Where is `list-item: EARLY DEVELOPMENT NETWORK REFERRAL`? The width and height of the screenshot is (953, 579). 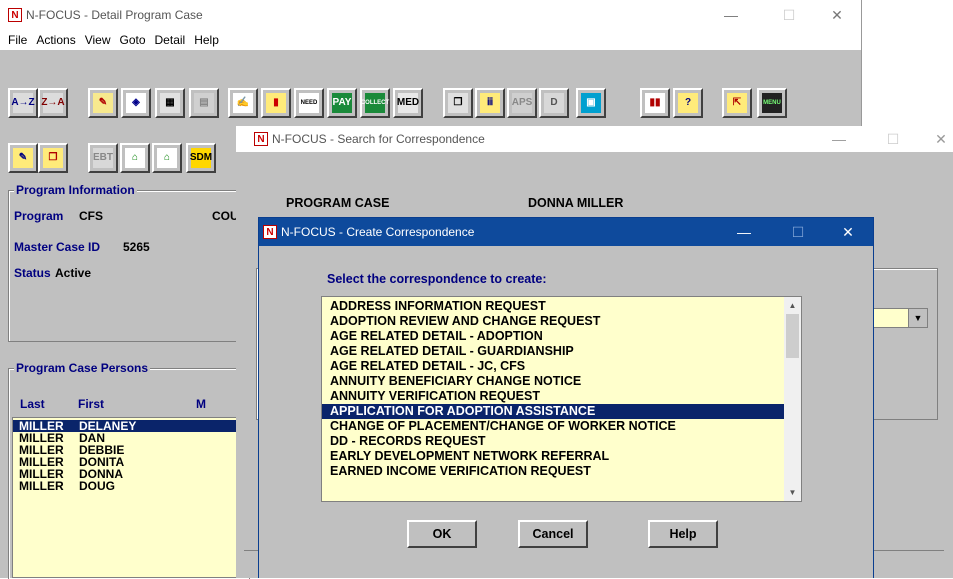 list-item: EARLY DEVELOPMENT NETWORK REFERRAL is located at coordinates (553, 456).